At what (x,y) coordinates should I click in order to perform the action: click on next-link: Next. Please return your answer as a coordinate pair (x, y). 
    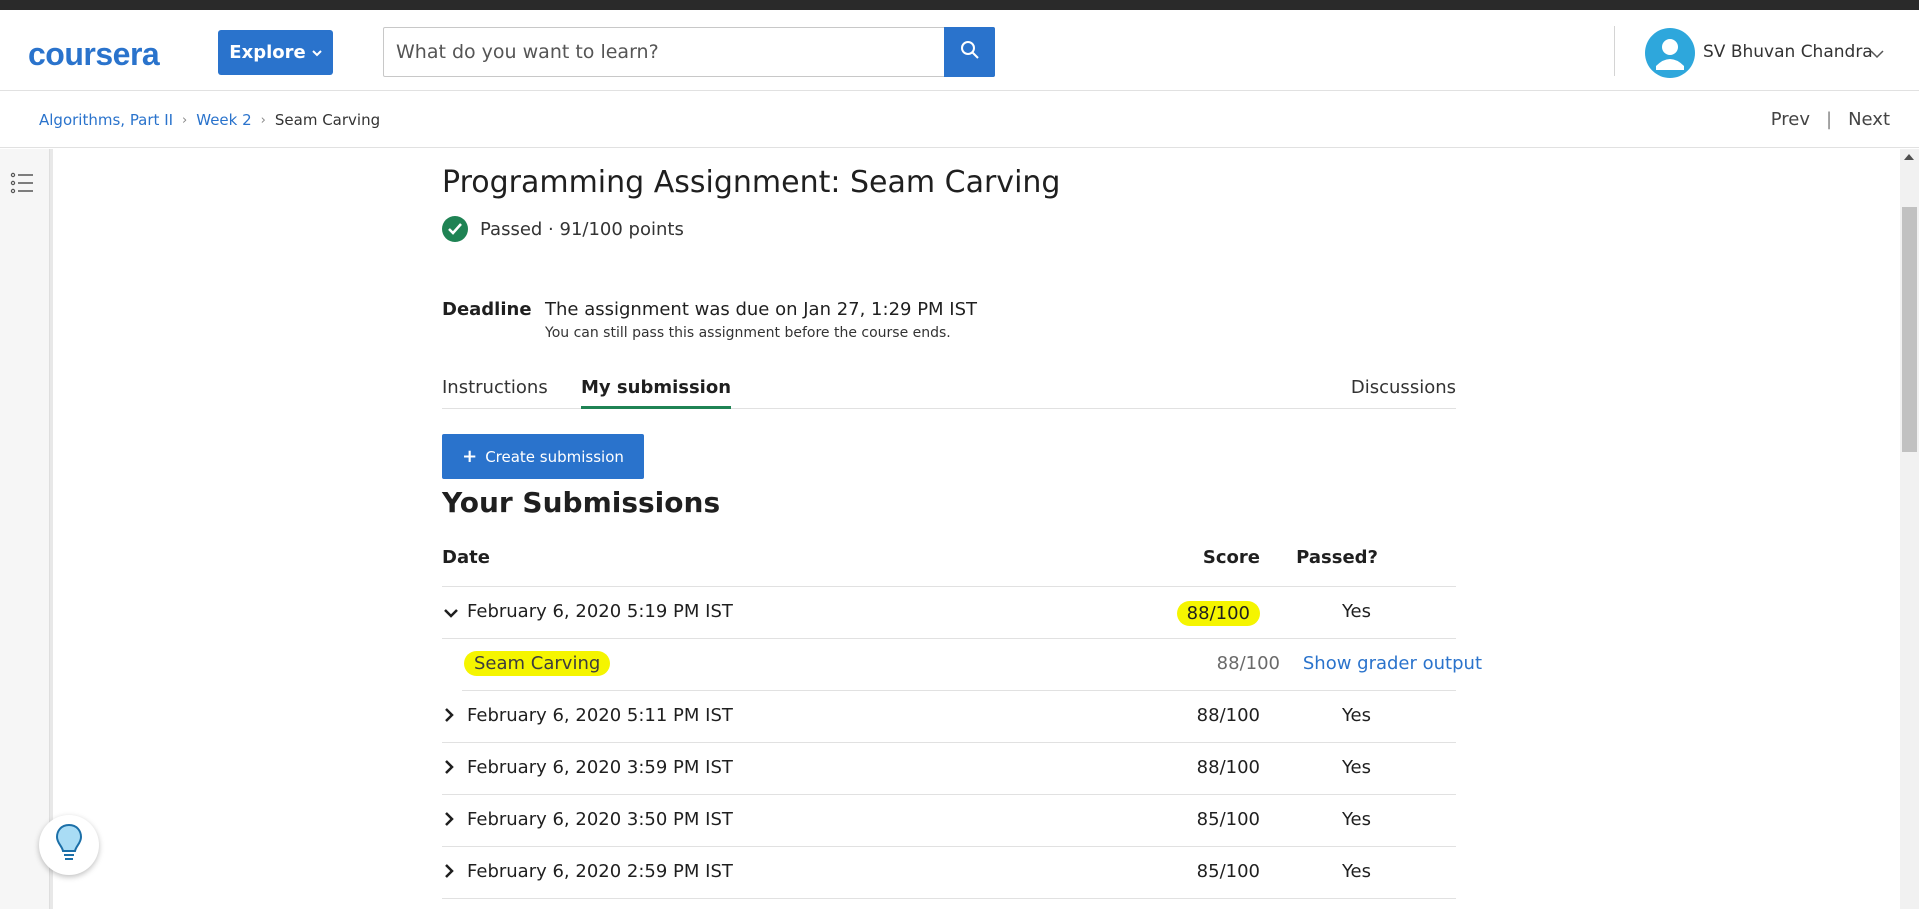
    Looking at the image, I should click on (1869, 119).